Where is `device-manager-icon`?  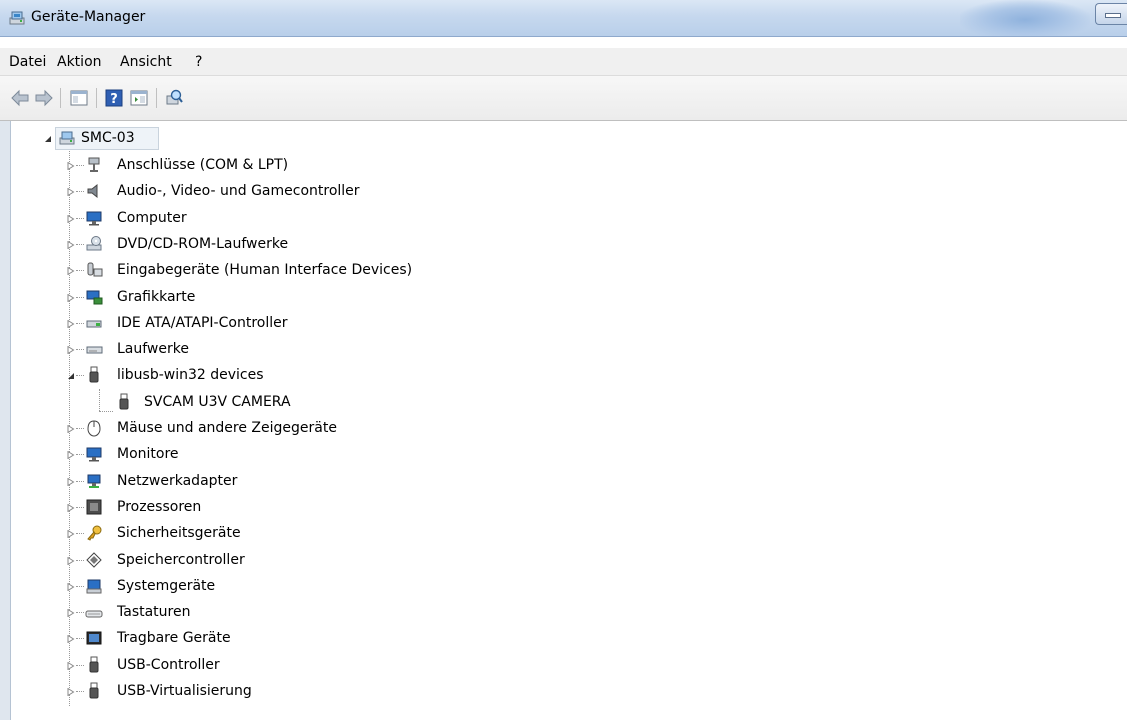
device-manager-icon is located at coordinates (17, 18).